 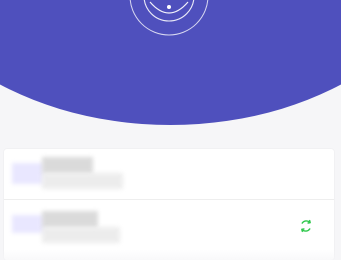 I want to click on refresh-button, so click(x=306, y=226).